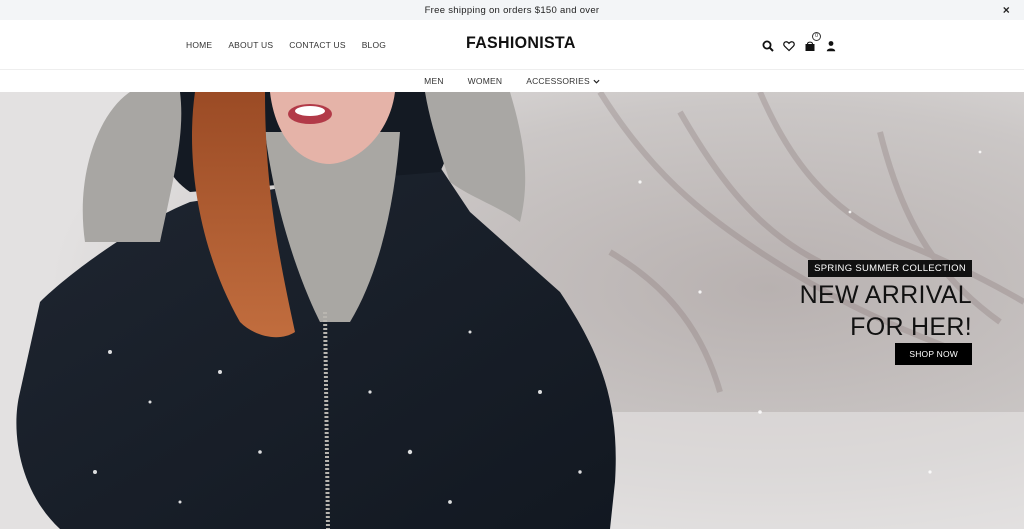  I want to click on category-men: MEN, so click(434, 81).